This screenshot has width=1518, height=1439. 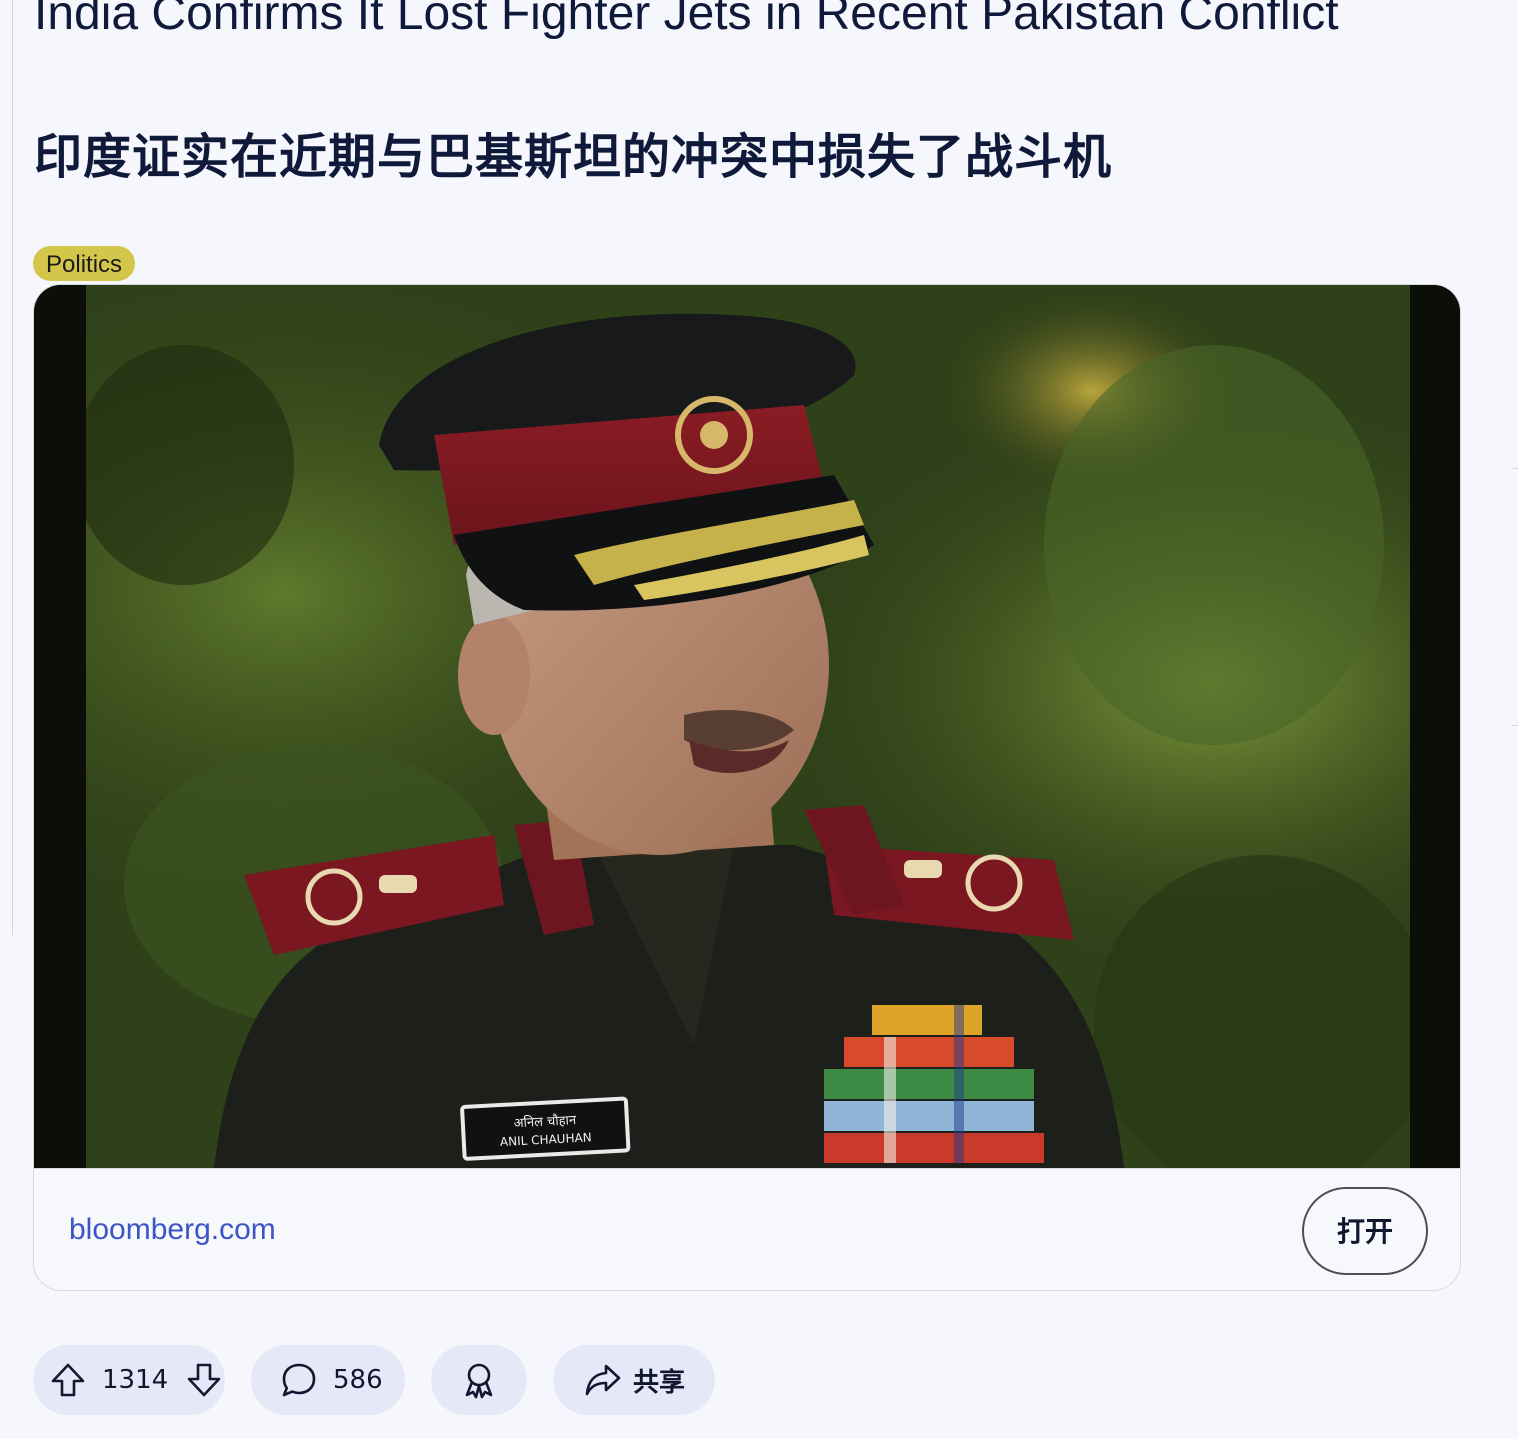 I want to click on comments-button: 586, so click(x=328, y=1380).